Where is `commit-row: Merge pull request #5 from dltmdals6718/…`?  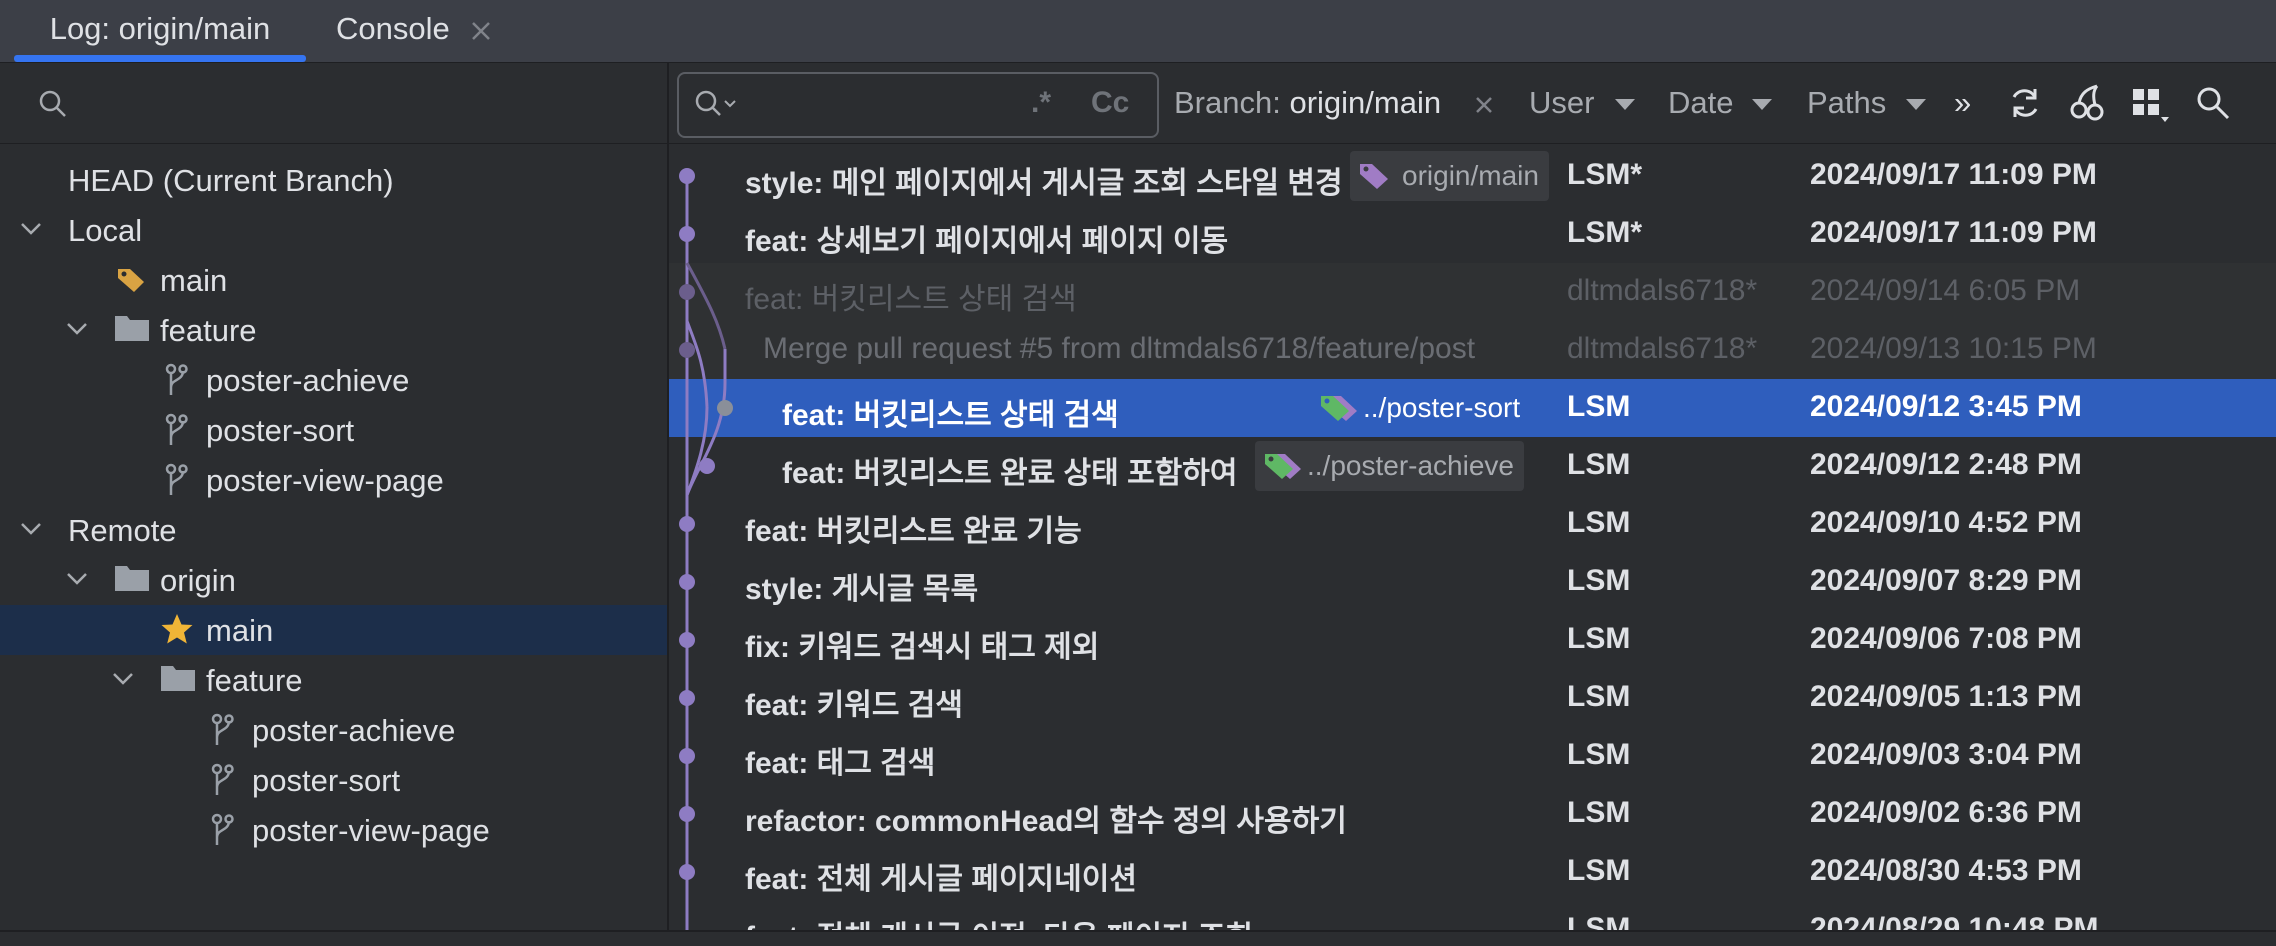
commit-row: Merge pull request #5 from dltmdals6718/… is located at coordinates (1472, 350).